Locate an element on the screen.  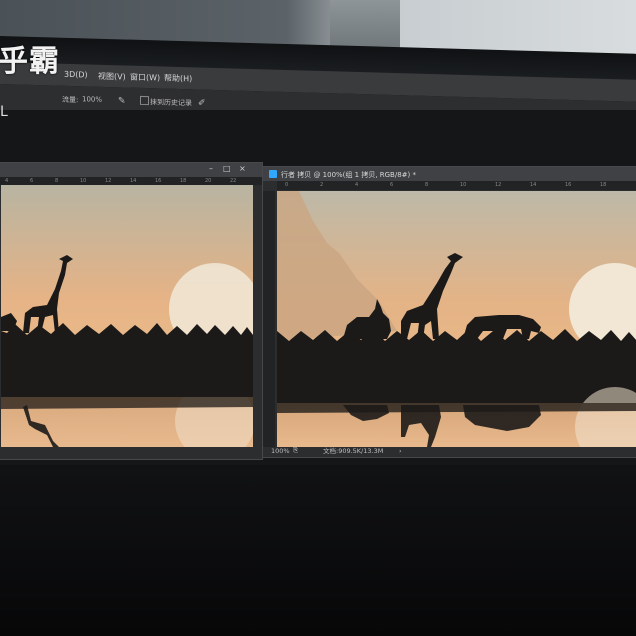
airbrush-icon: ✎ is located at coordinates (122, 101).